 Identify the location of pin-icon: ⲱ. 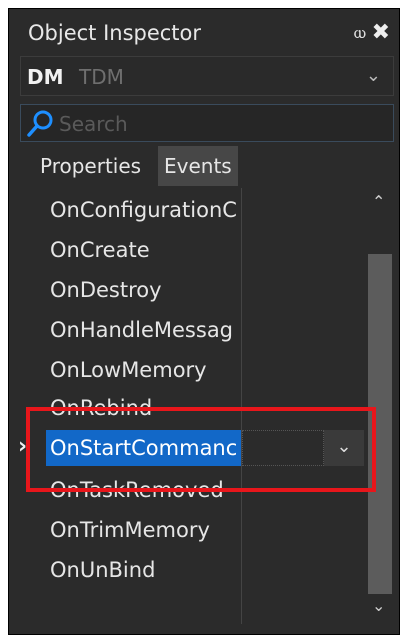
(360, 32).